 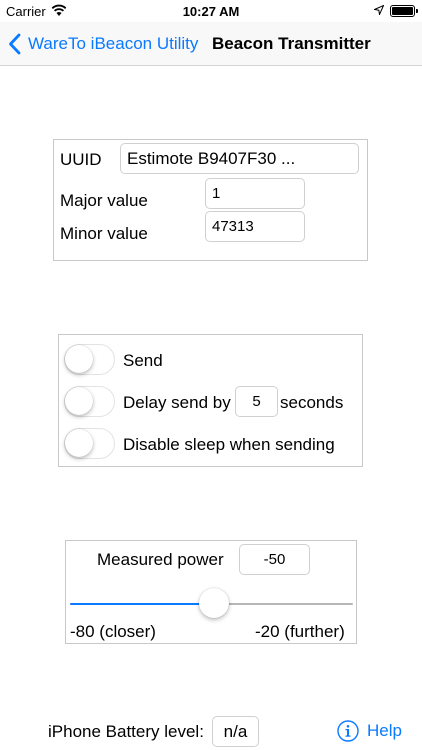 I want to click on measured-power-slider-thumb, so click(x=213, y=603).